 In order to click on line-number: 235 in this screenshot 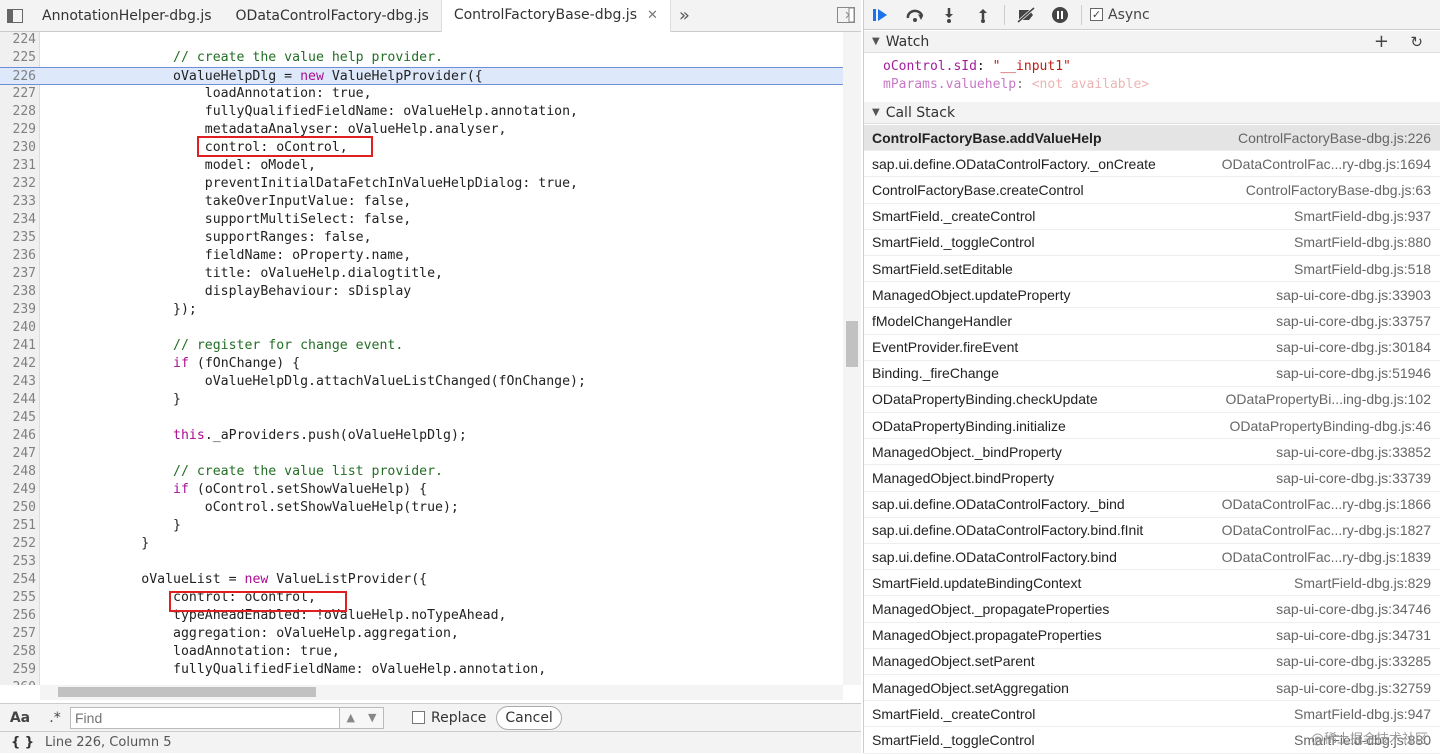, I will do `click(18, 238)`.